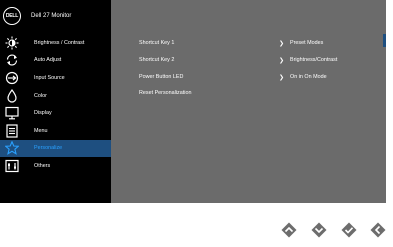  Describe the element at coordinates (12, 166) in the screenshot. I see `others-icon` at that location.